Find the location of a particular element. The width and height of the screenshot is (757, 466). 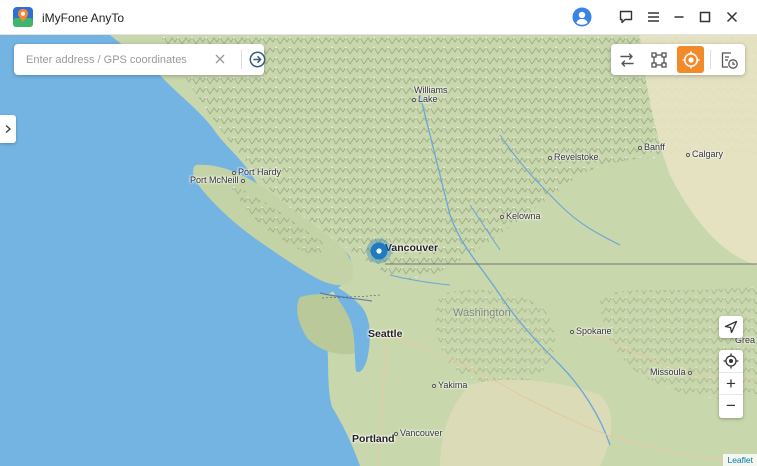

search-bar is located at coordinates (140, 59).